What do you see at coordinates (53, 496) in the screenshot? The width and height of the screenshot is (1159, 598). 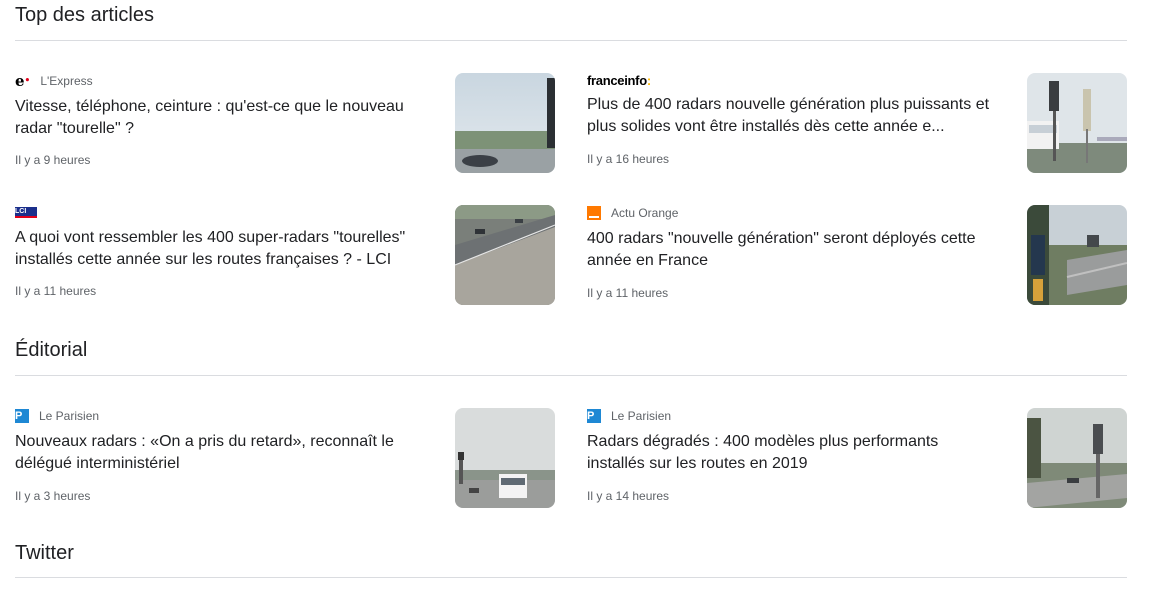 I see `article-time: Il y a 3 heures` at bounding box center [53, 496].